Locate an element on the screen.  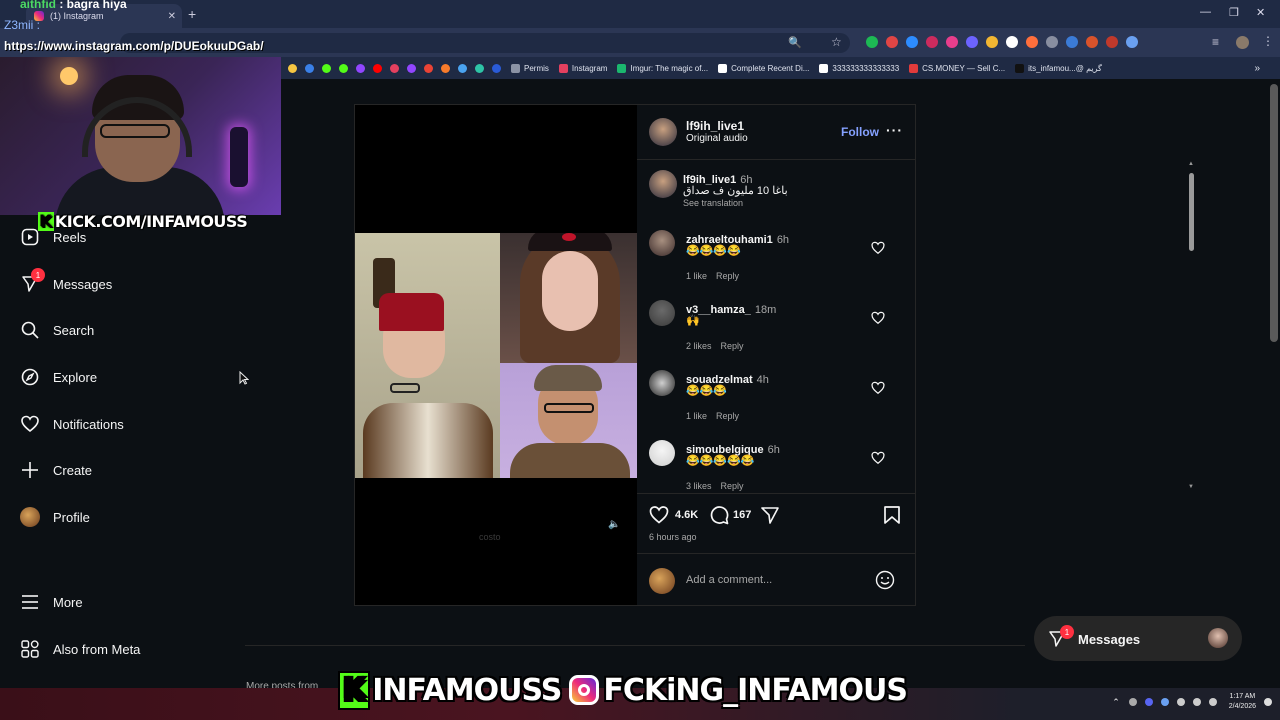
comment-likes: 3 likes is located at coordinates (699, 486).